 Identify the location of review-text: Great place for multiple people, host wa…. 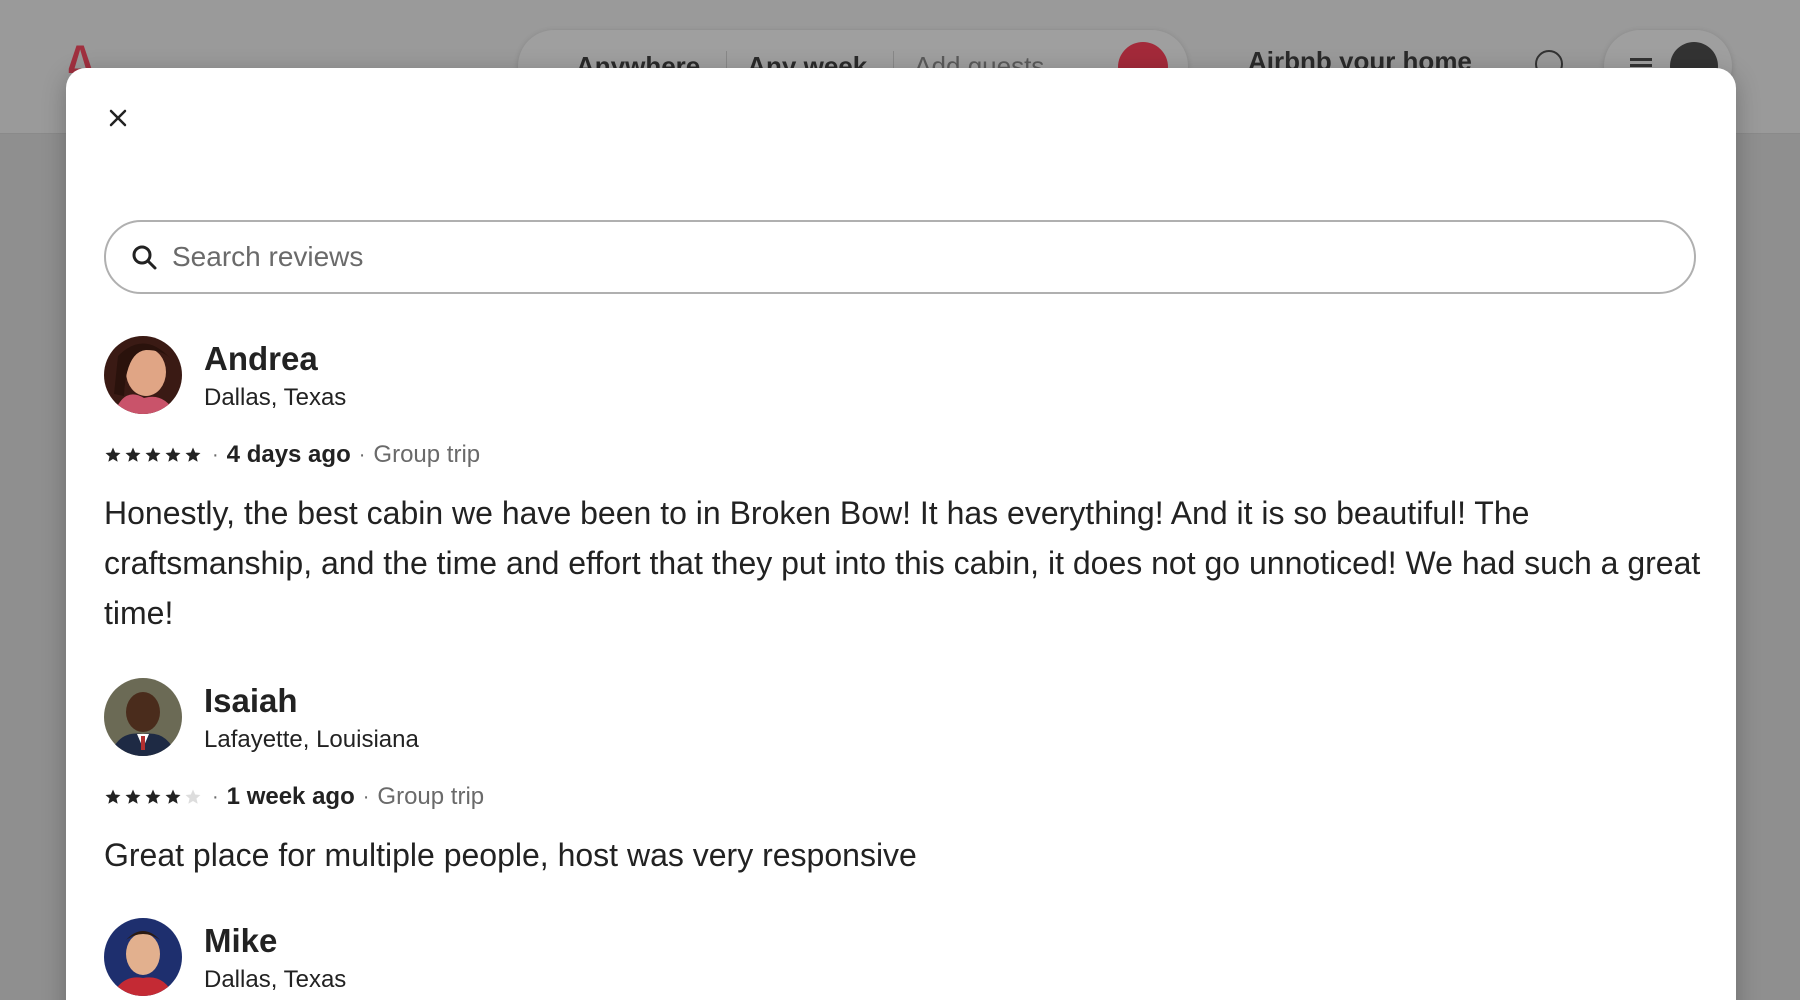
(510, 855).